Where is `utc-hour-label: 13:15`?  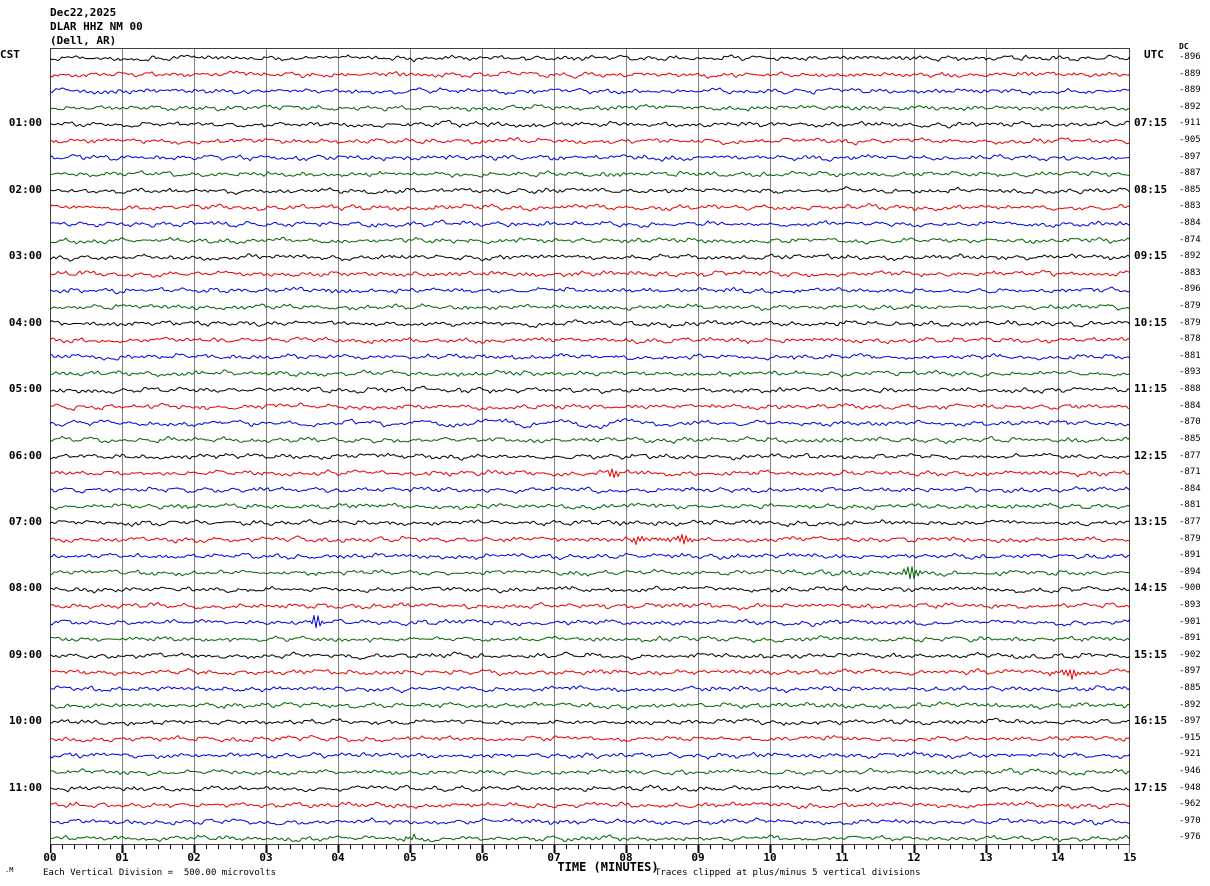 utc-hour-label: 13:15 is located at coordinates (1151, 521).